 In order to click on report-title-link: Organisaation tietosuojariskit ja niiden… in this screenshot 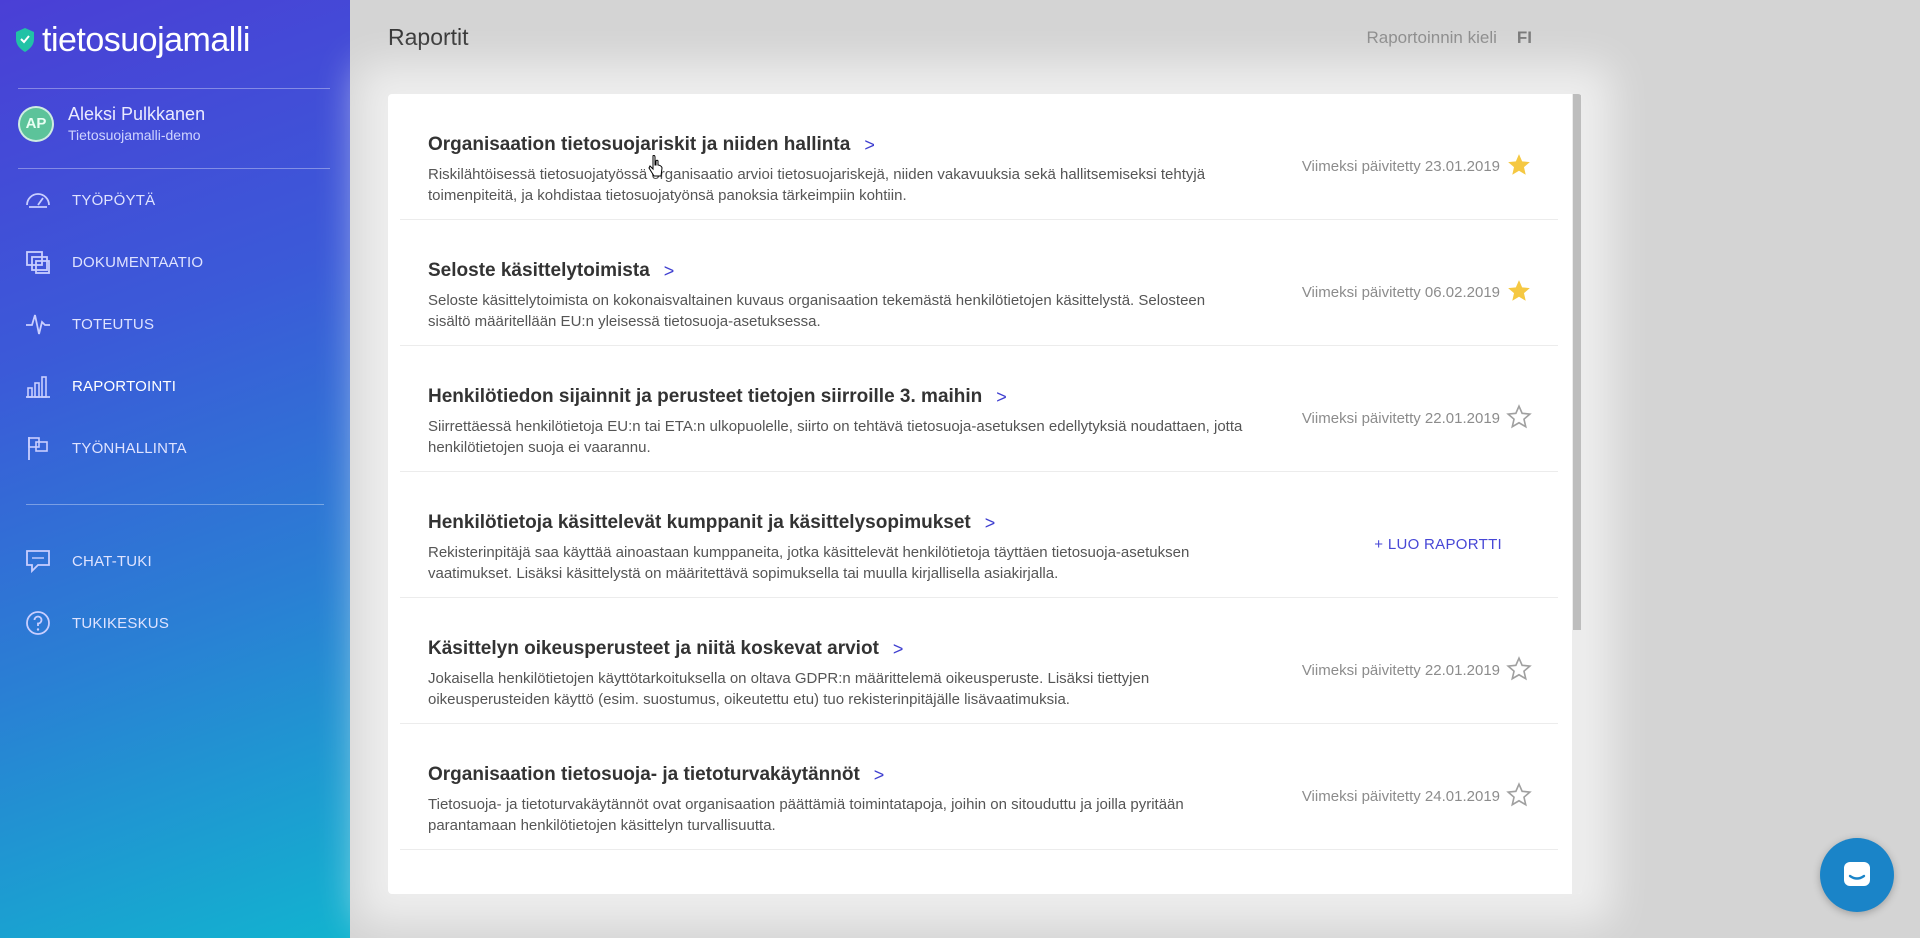, I will do `click(651, 145)`.